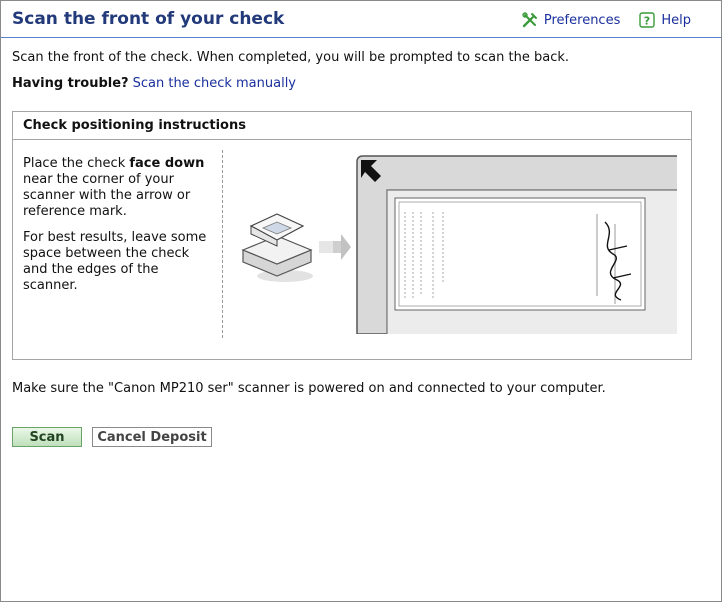 This screenshot has height=602, width=722. Describe the element at coordinates (152, 437) in the screenshot. I see `cancel-deposit-button: Cancel Deposit` at that location.